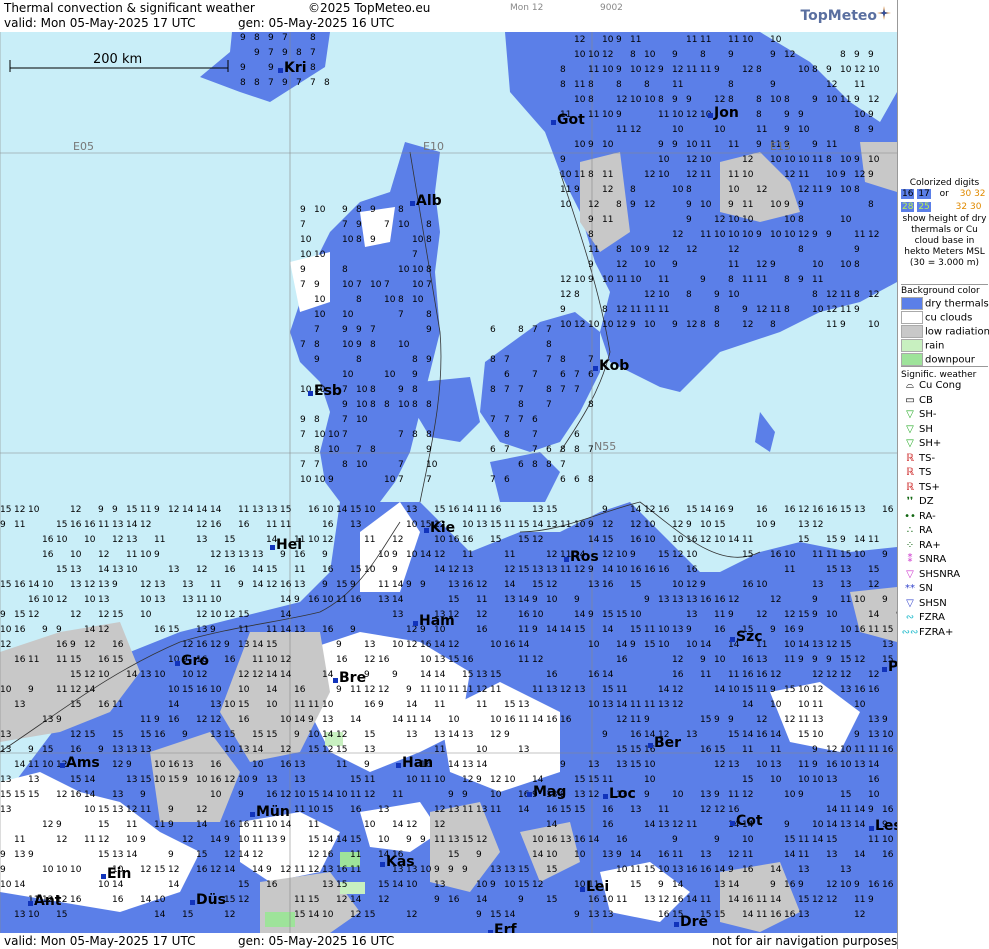  I want to click on city-hel: Hel, so click(285, 545).